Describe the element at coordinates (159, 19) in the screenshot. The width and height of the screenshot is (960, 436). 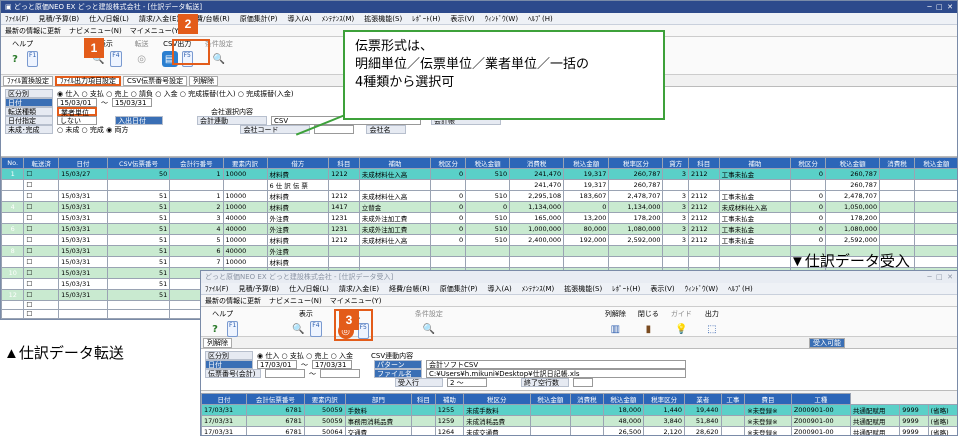
I see `back-menu-item: 請求/入金(E)` at that location.